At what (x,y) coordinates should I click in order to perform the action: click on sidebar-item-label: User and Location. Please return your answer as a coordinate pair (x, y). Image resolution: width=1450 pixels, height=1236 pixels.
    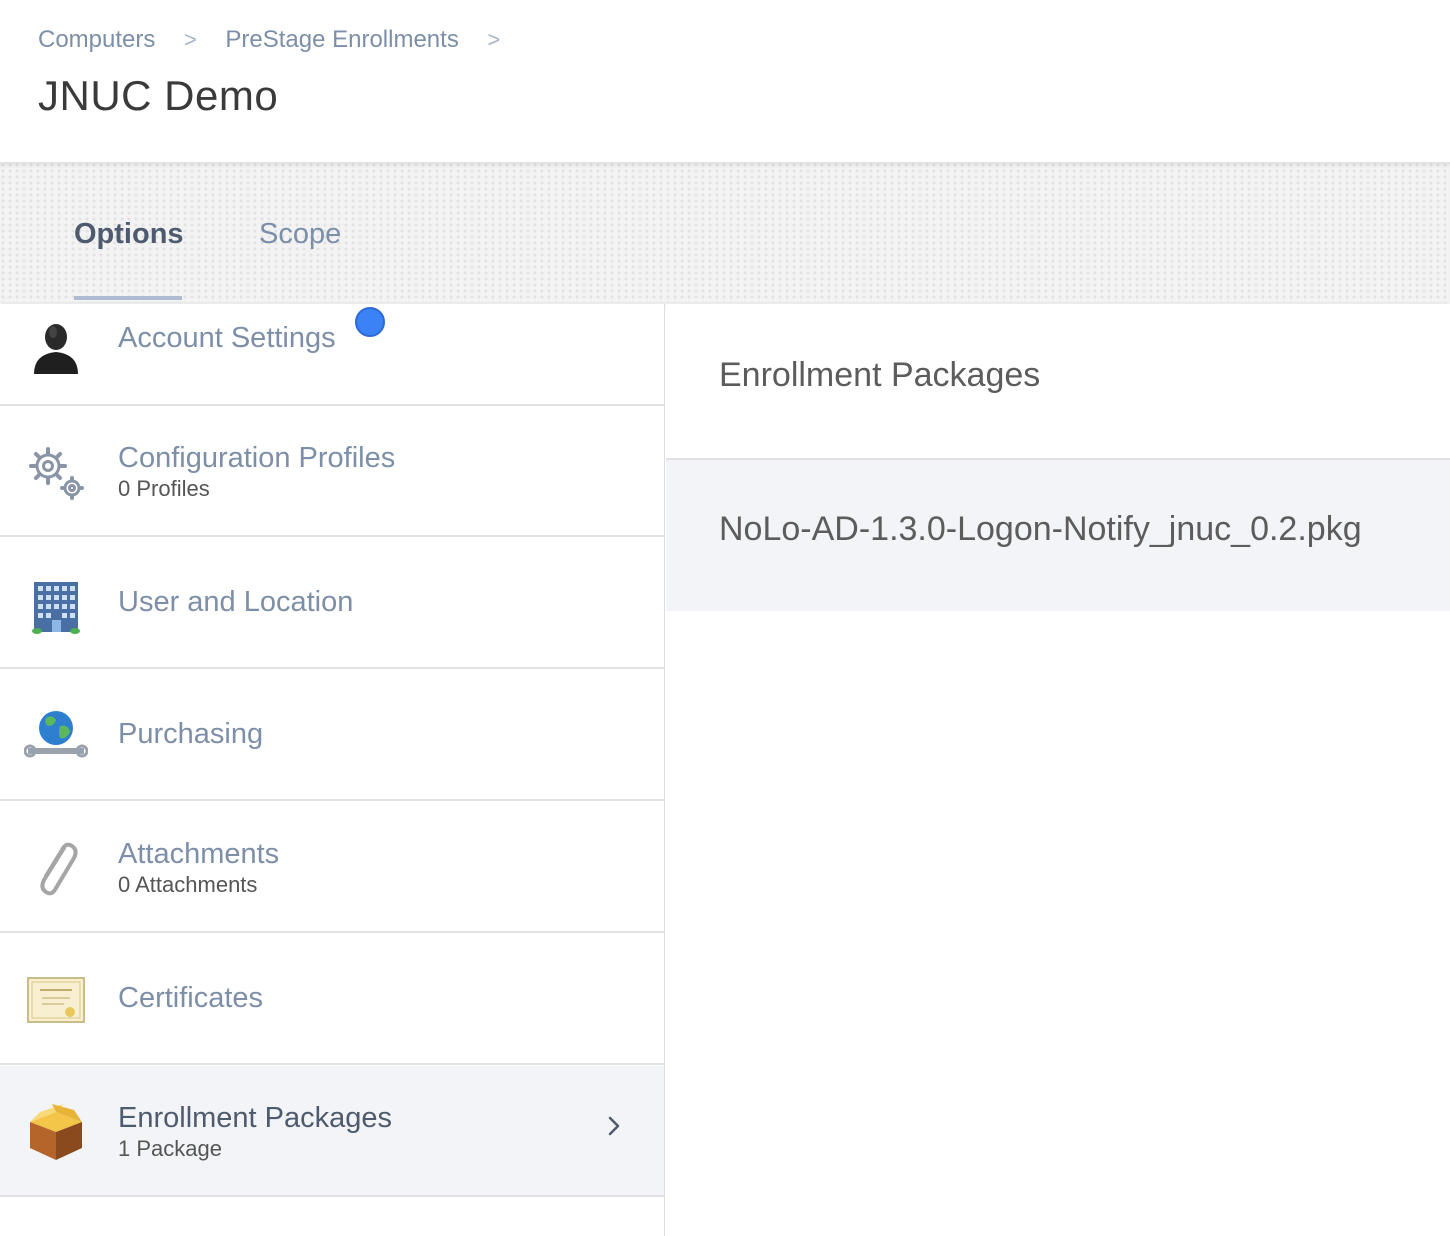
    Looking at the image, I should click on (236, 602).